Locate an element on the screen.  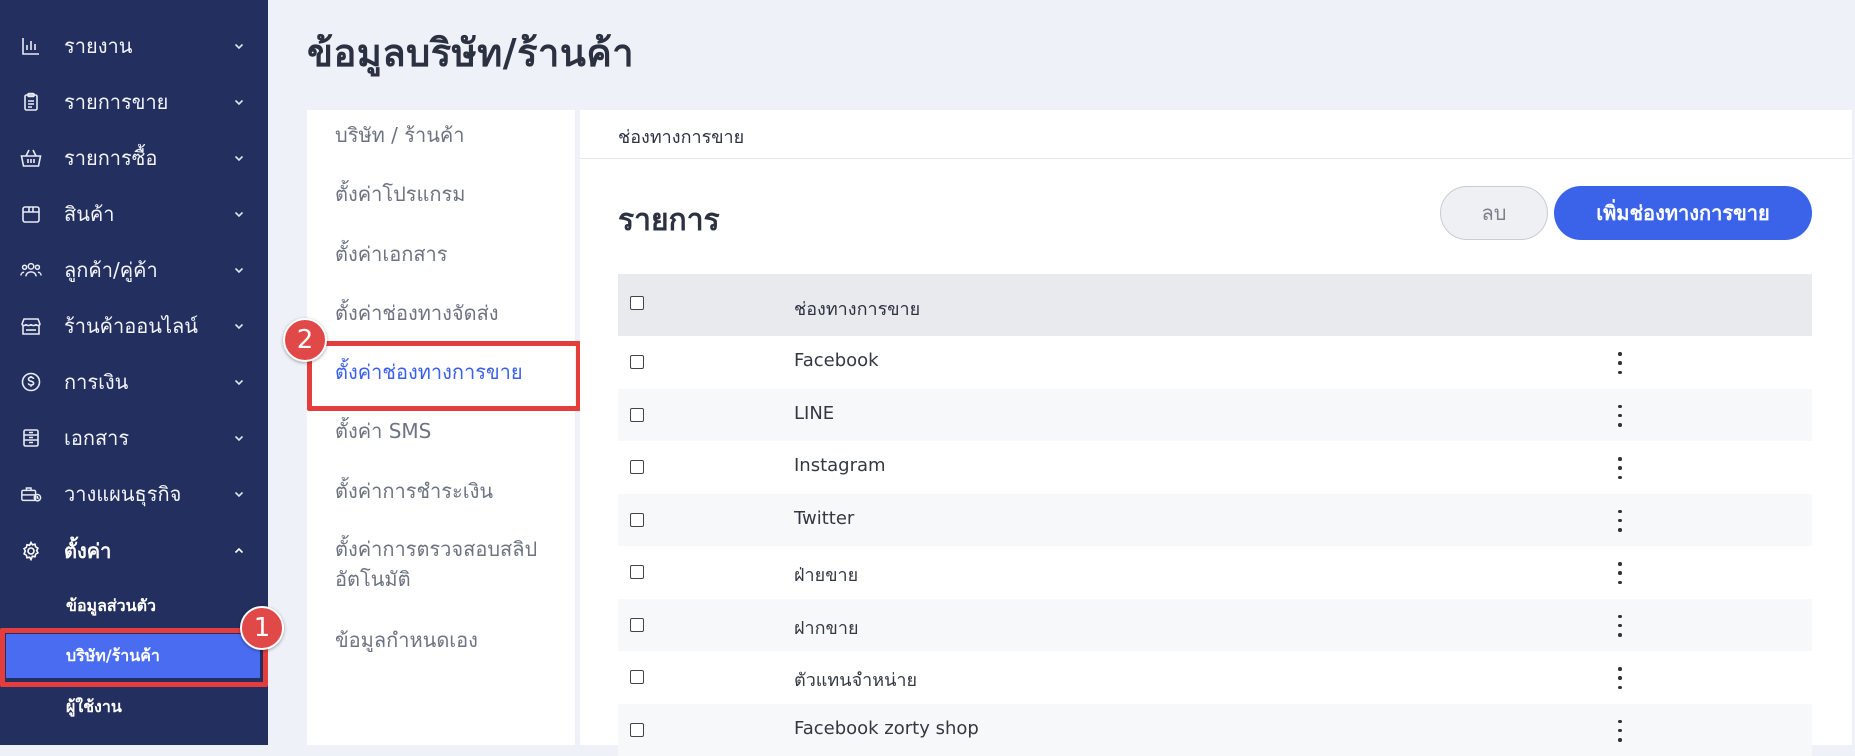
sidebar-subitem-personal-info: ข้อมูลส่วนตัว is located at coordinates (134, 606).